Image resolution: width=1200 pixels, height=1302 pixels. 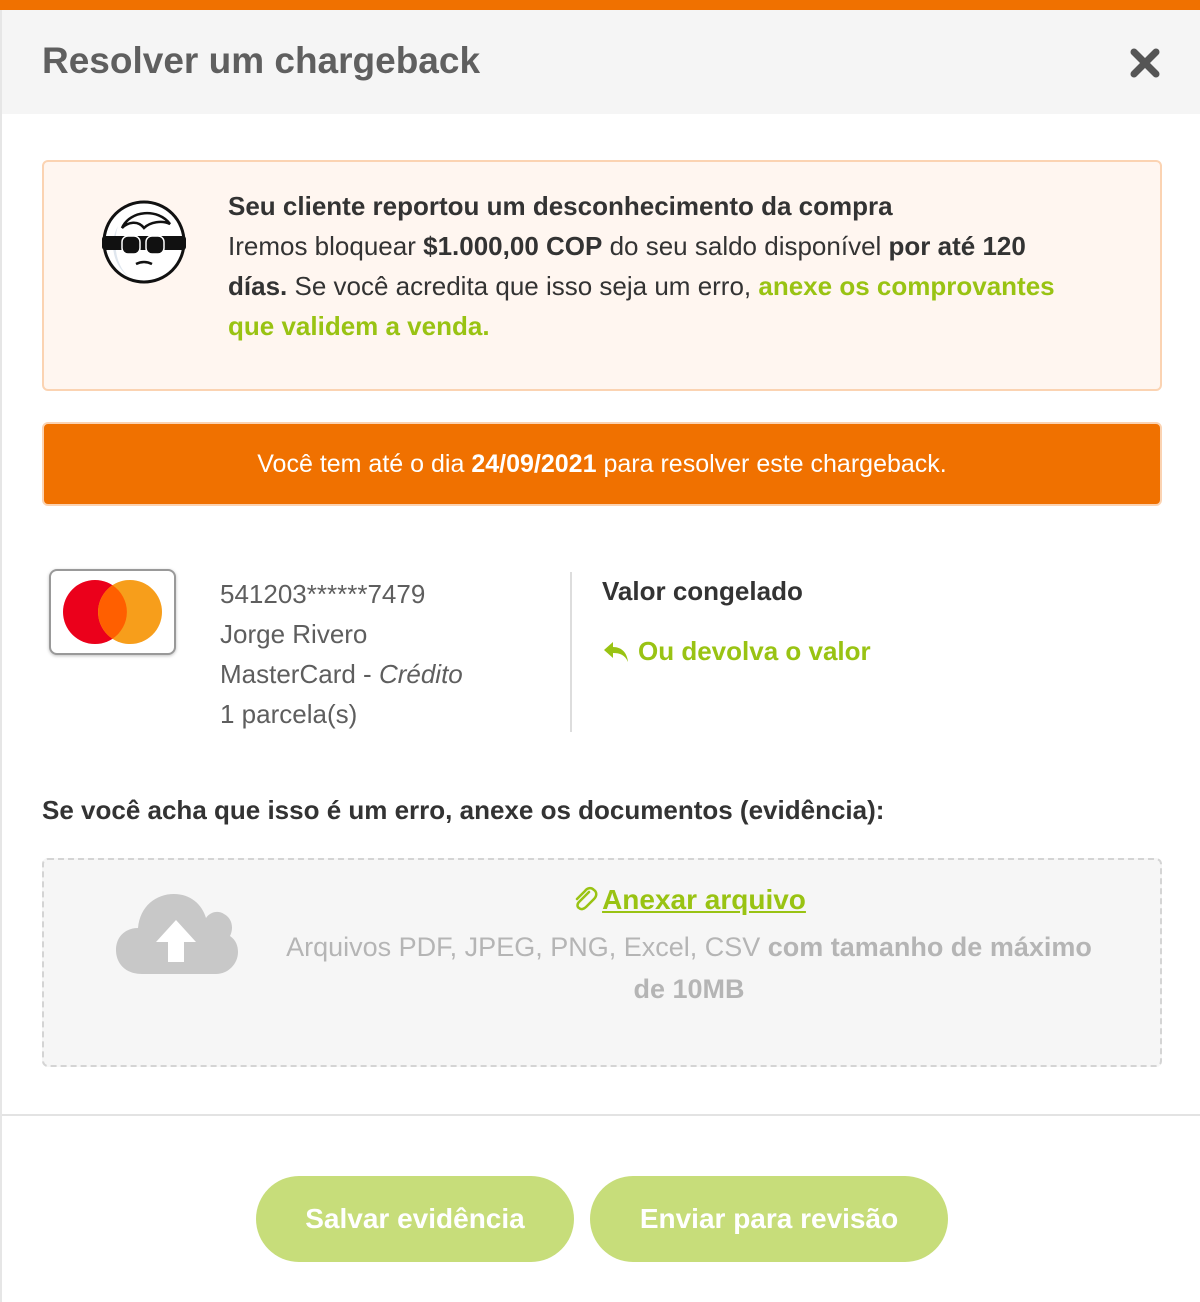 What do you see at coordinates (702, 591) in the screenshot?
I see `frozen-status-label: Valor congelado` at bounding box center [702, 591].